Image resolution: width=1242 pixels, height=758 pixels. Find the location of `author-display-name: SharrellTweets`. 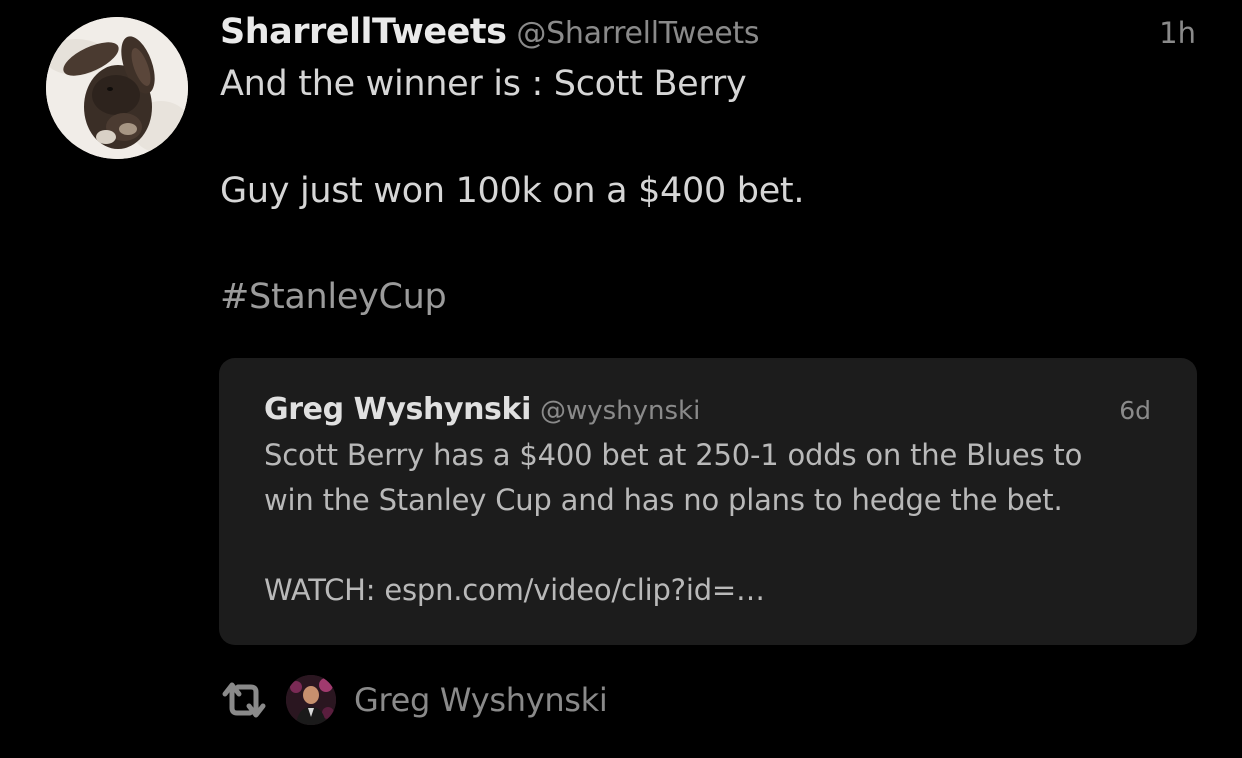

author-display-name: SharrellTweets is located at coordinates (363, 32).